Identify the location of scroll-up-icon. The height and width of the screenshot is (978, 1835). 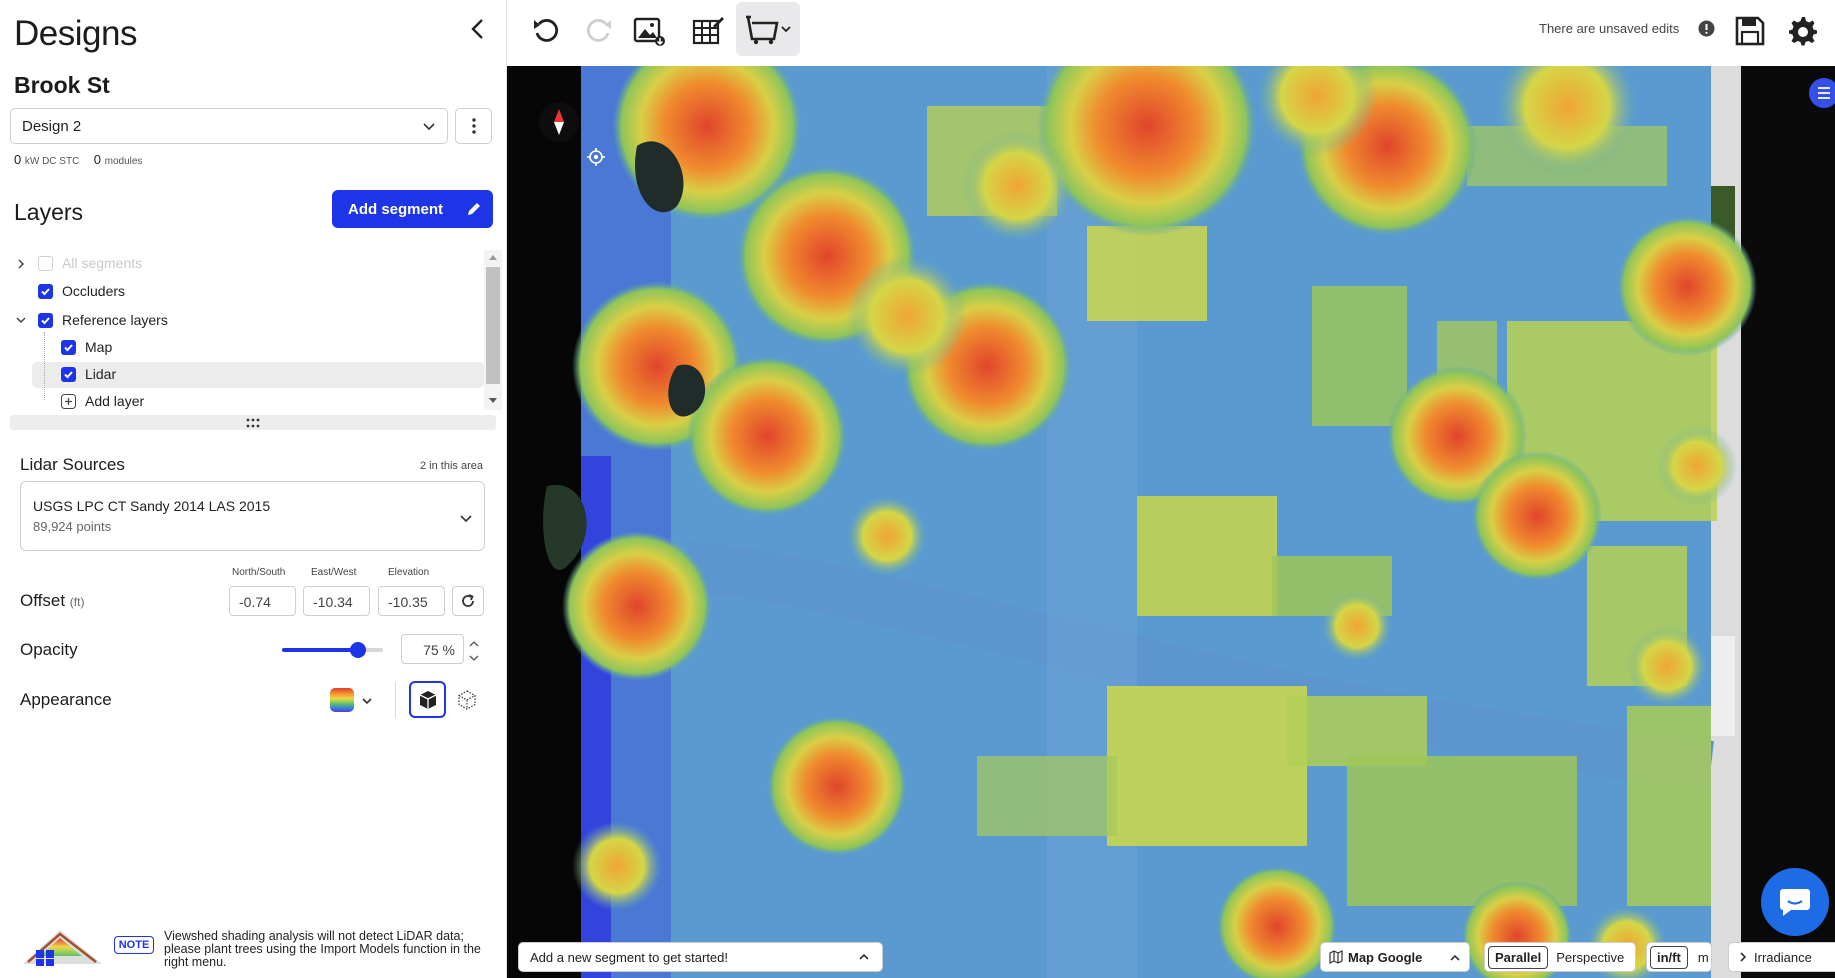
(493, 257).